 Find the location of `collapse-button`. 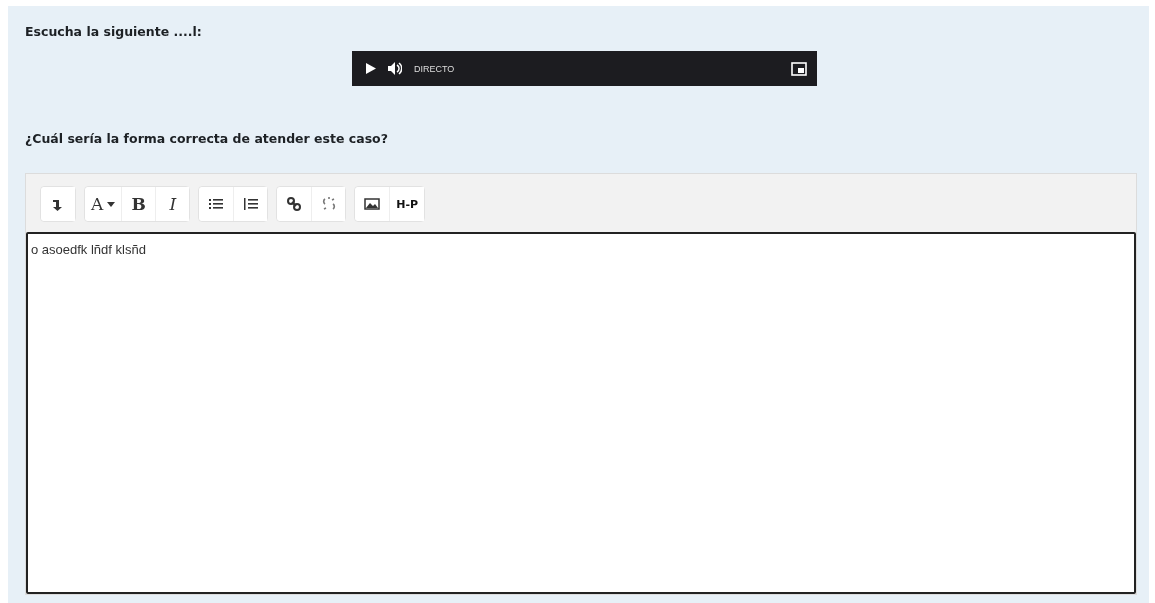

collapse-button is located at coordinates (58, 204).